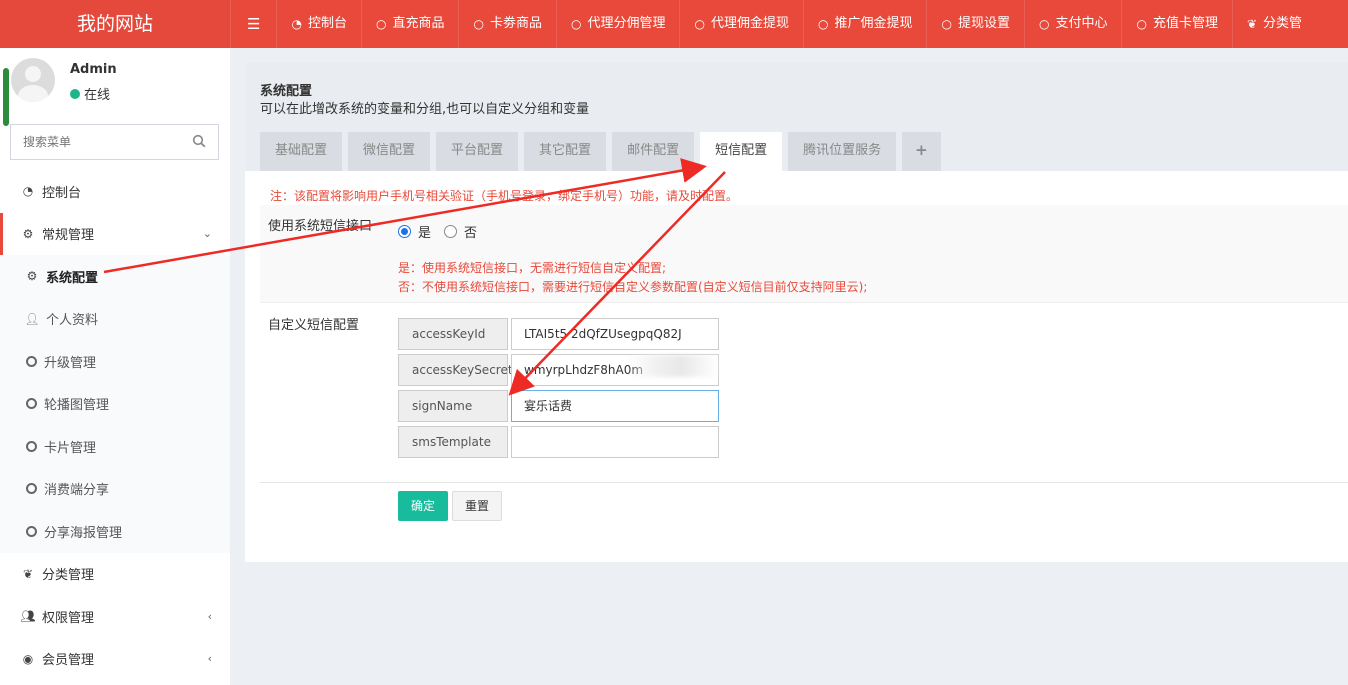  Describe the element at coordinates (1176, 24) in the screenshot. I see `topnav-item-recharge-card: ○ 充值卡管理` at that location.